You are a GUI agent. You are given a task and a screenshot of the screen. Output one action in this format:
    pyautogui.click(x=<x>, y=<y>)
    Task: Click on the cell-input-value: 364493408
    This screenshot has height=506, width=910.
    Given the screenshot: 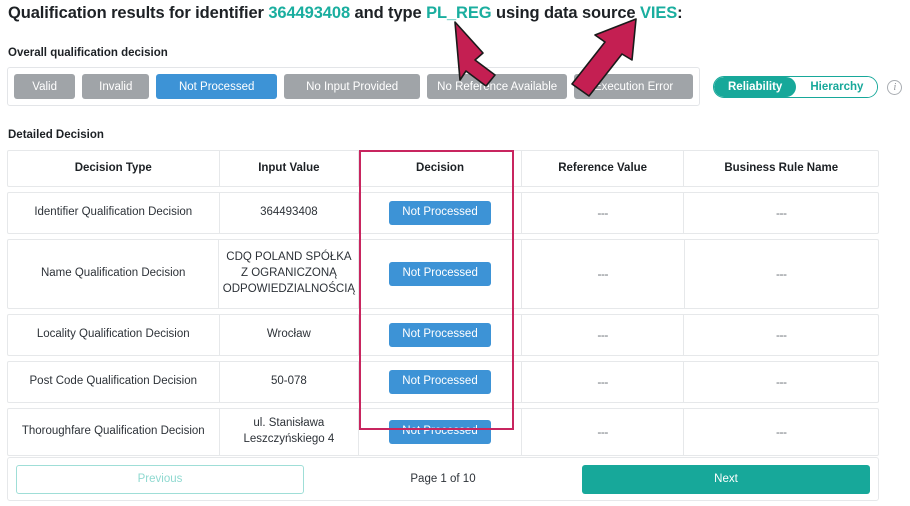 What is the action you would take?
    pyautogui.click(x=290, y=213)
    